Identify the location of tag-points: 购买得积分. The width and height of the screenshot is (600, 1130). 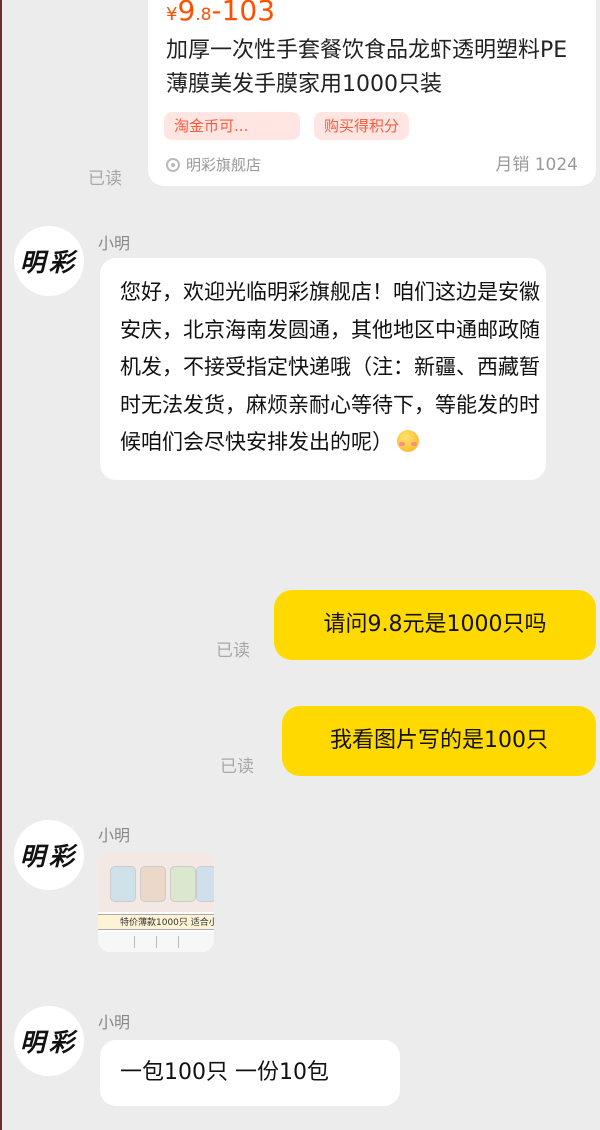
(362, 126).